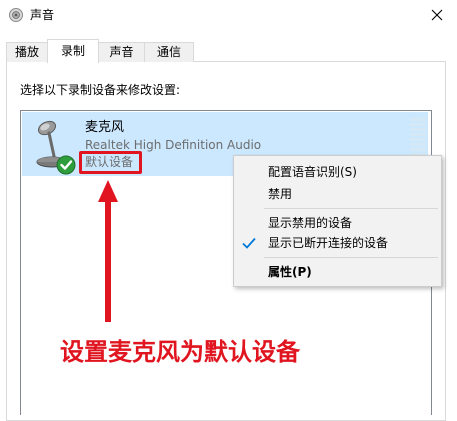 This screenshot has width=457, height=421. Describe the element at coordinates (290, 272) in the screenshot. I see `menu-item-properties: 属性(P)` at that location.